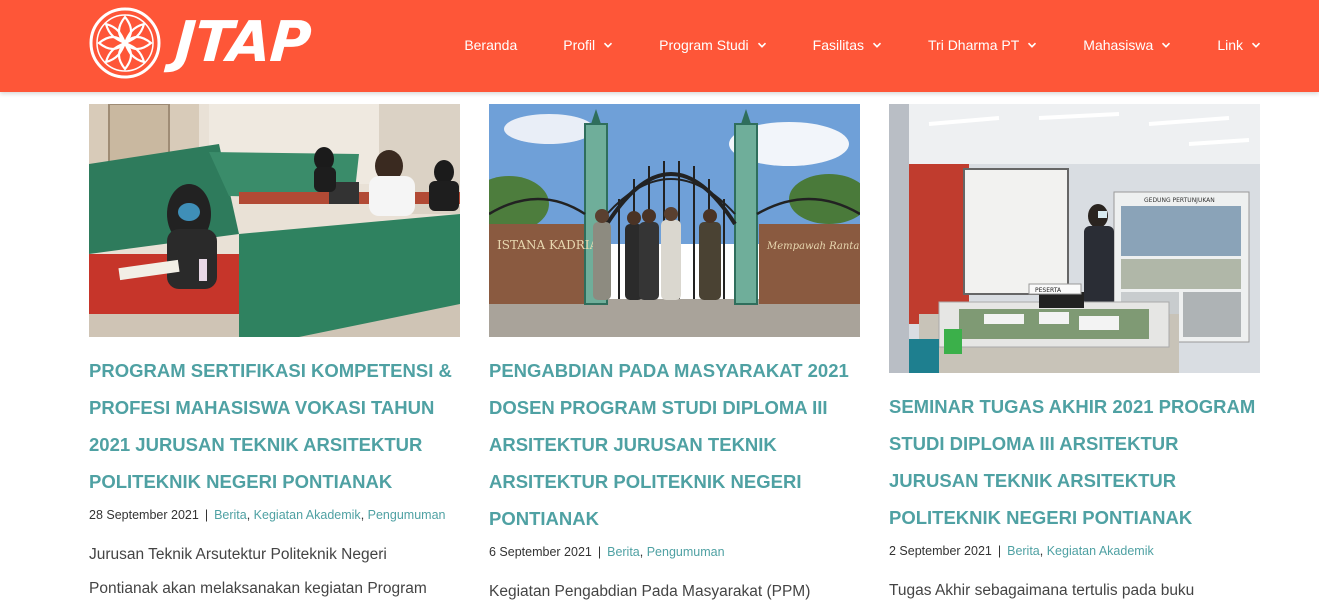 The width and height of the screenshot is (1319, 606). I want to click on nav-label: Program Studi, so click(704, 45).